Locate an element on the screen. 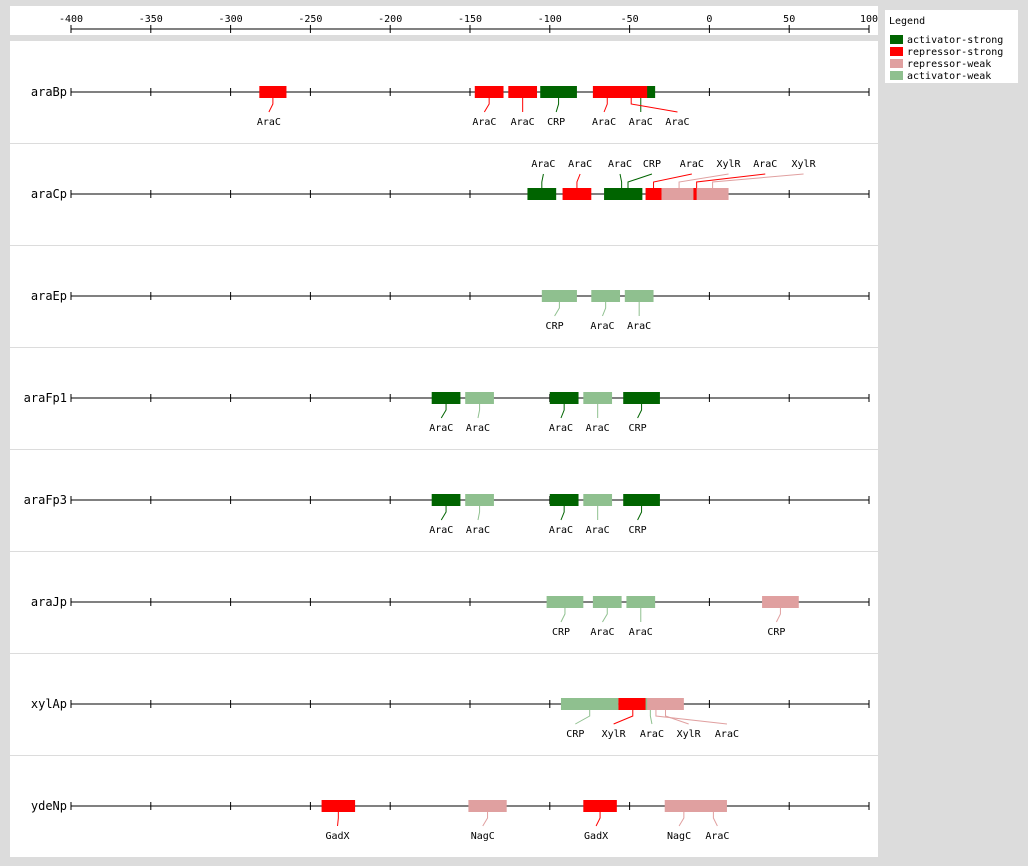 Image resolution: width=1028 pixels, height=866 pixels. binding-site-label: NagC is located at coordinates (483, 836).